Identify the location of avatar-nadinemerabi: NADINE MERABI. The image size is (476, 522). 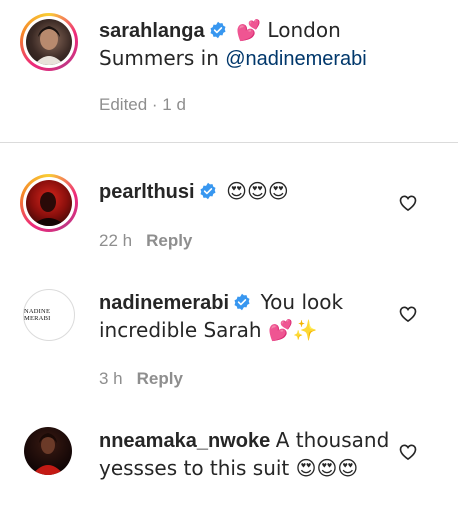
(52, 318).